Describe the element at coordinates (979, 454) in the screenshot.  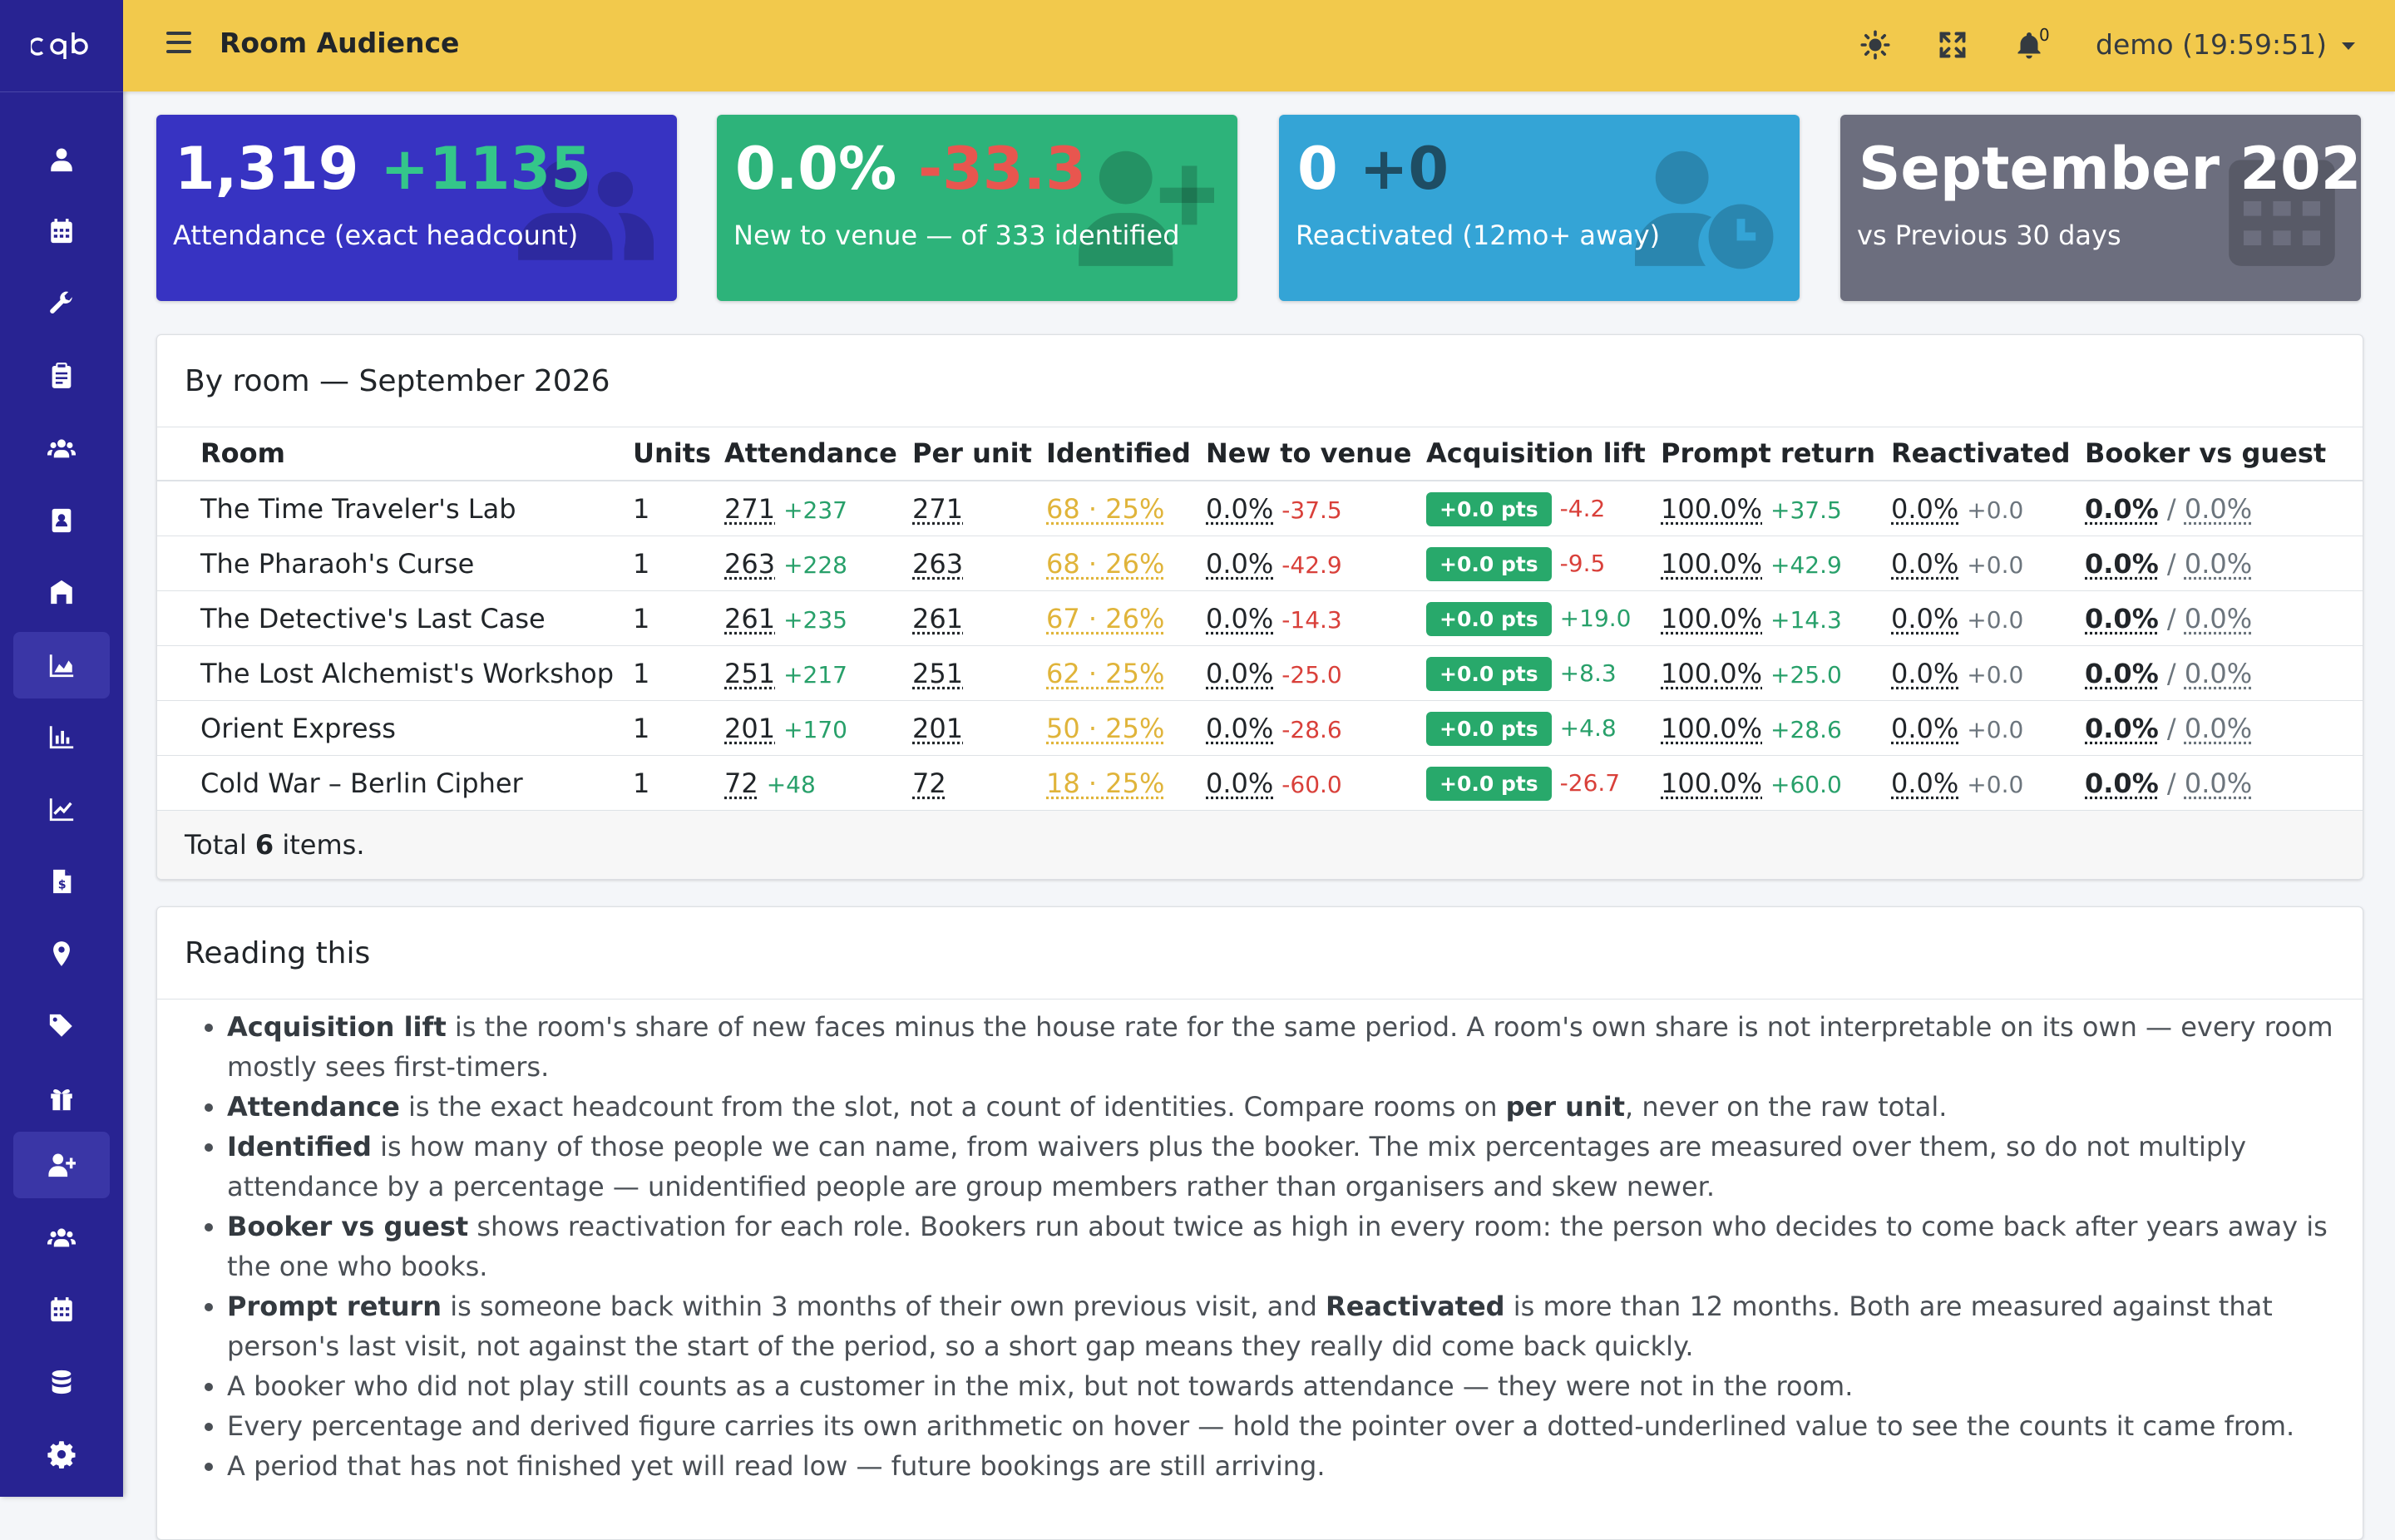
I see `column-header: Per unit` at that location.